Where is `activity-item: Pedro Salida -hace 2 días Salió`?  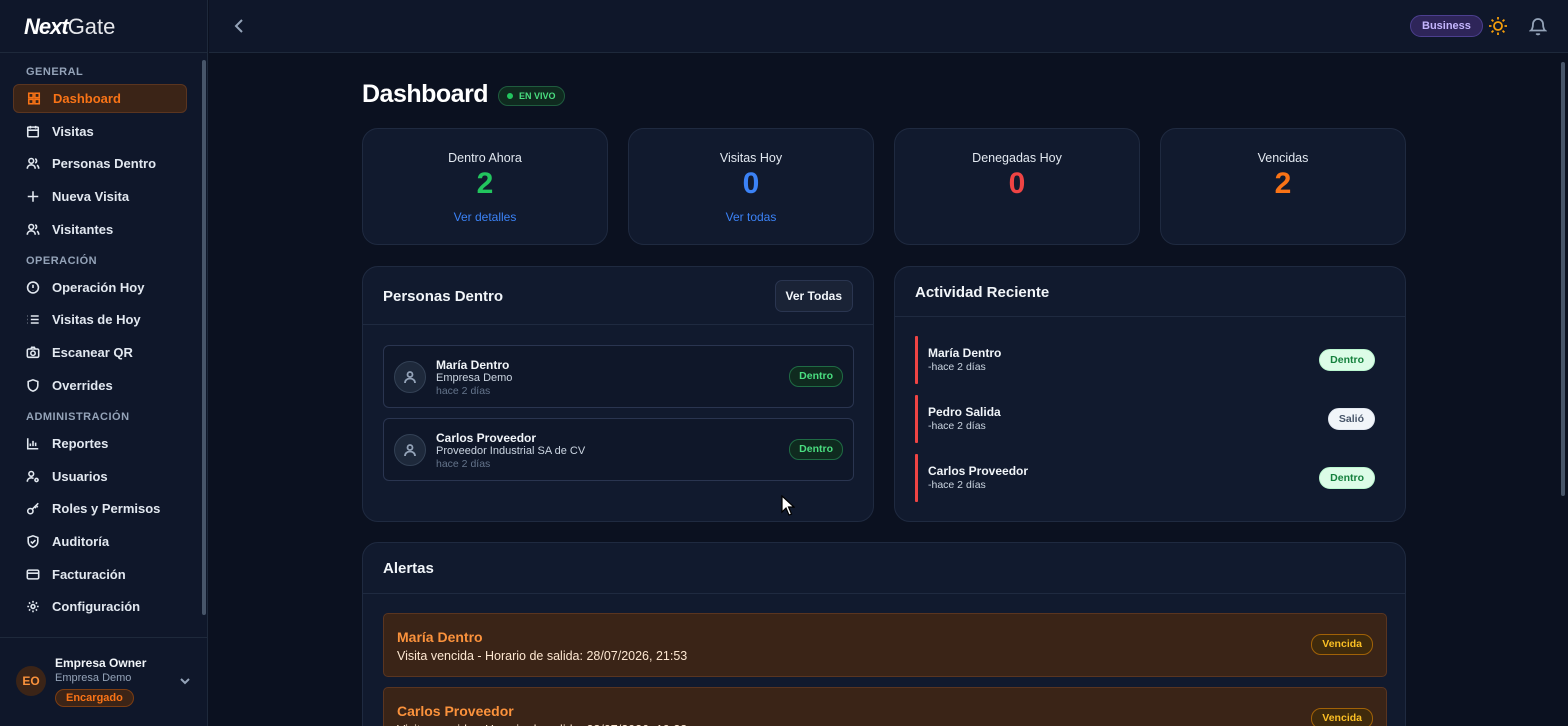
activity-item: Pedro Salida -hace 2 días Salió is located at coordinates (1150, 419).